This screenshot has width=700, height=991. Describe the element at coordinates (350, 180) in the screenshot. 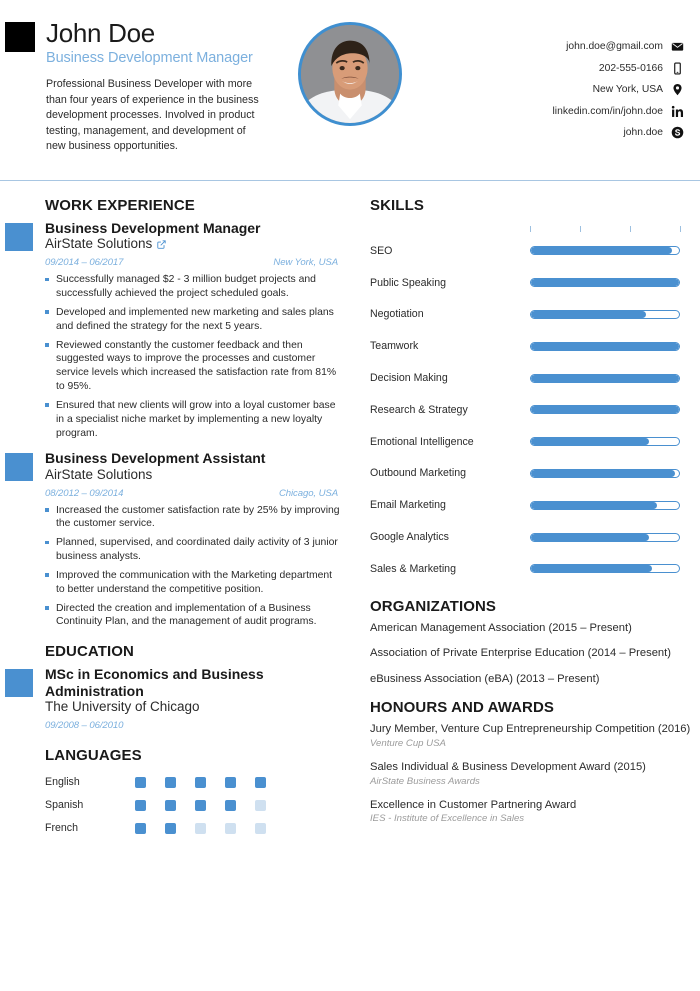

I see `header-divider` at that location.